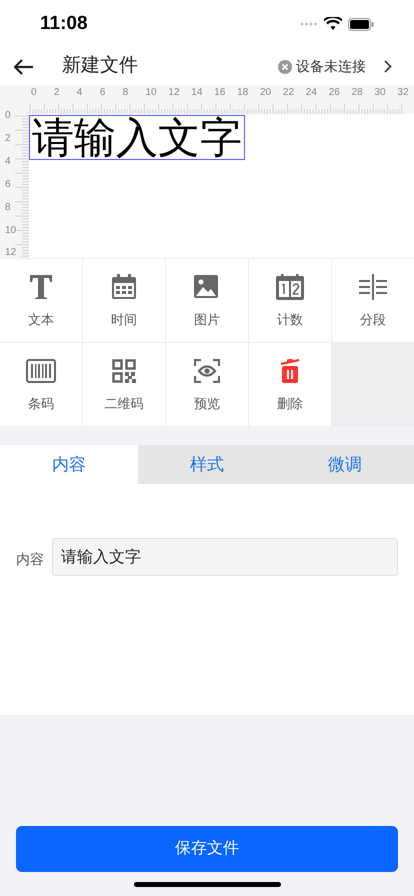  What do you see at coordinates (311, 93) in the screenshot?
I see `ruler-label: 24` at bounding box center [311, 93].